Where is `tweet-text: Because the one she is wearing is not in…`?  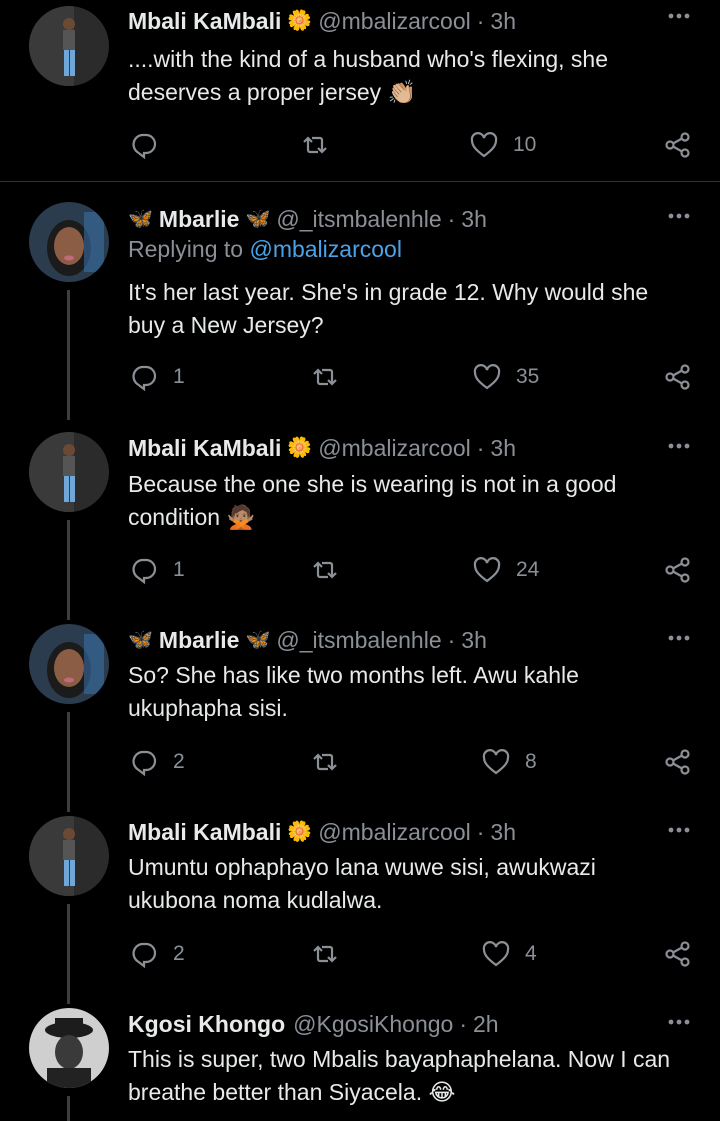 tweet-text: Because the one she is wearing is not in… is located at coordinates (372, 500).